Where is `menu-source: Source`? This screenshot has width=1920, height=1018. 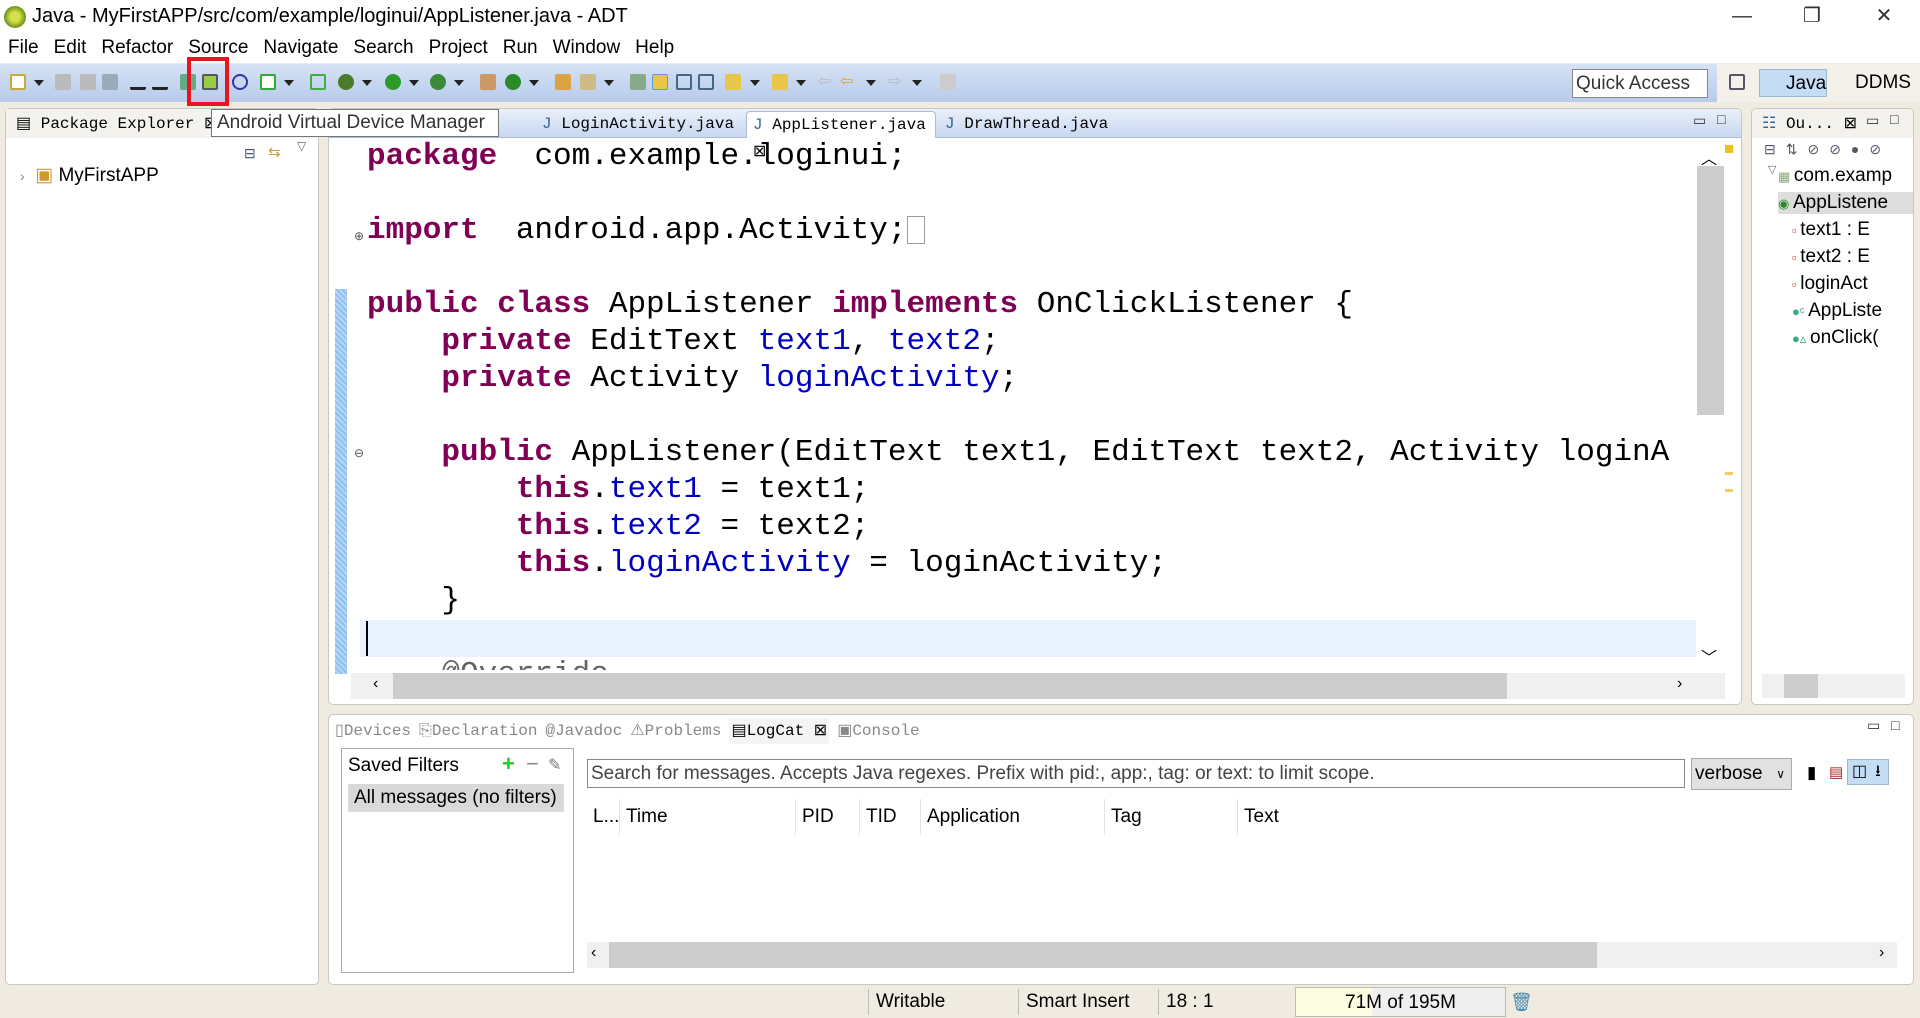
menu-source: Source is located at coordinates (218, 47).